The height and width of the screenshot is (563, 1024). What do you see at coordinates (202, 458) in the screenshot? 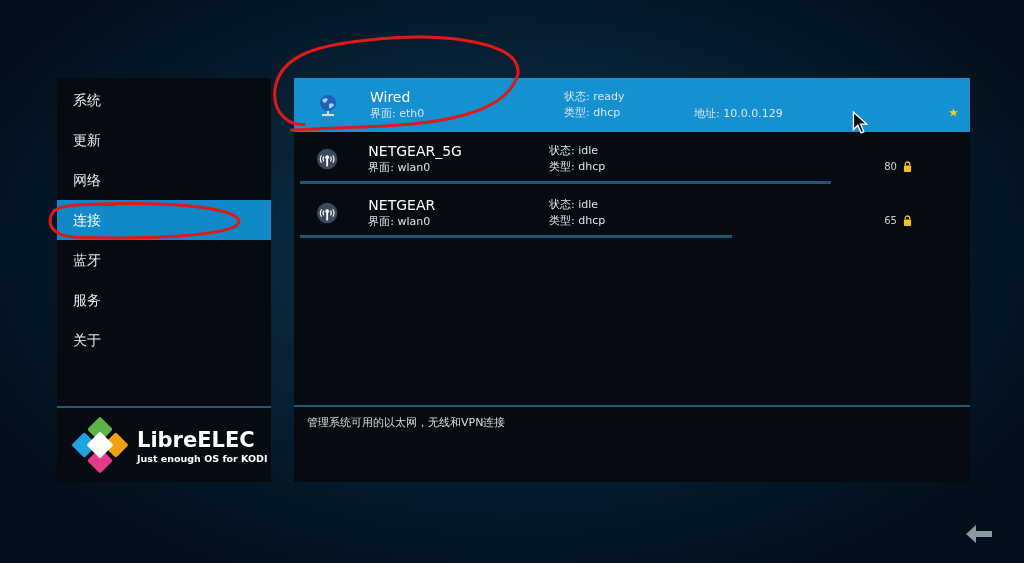
I see `logo-tagline: Just enough OS for KODI` at bounding box center [202, 458].